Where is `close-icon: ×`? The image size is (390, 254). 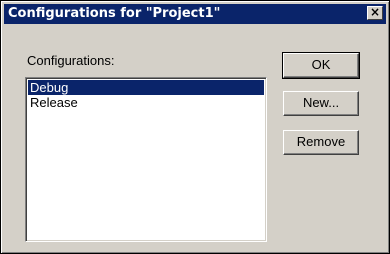
close-icon: × is located at coordinates (375, 12).